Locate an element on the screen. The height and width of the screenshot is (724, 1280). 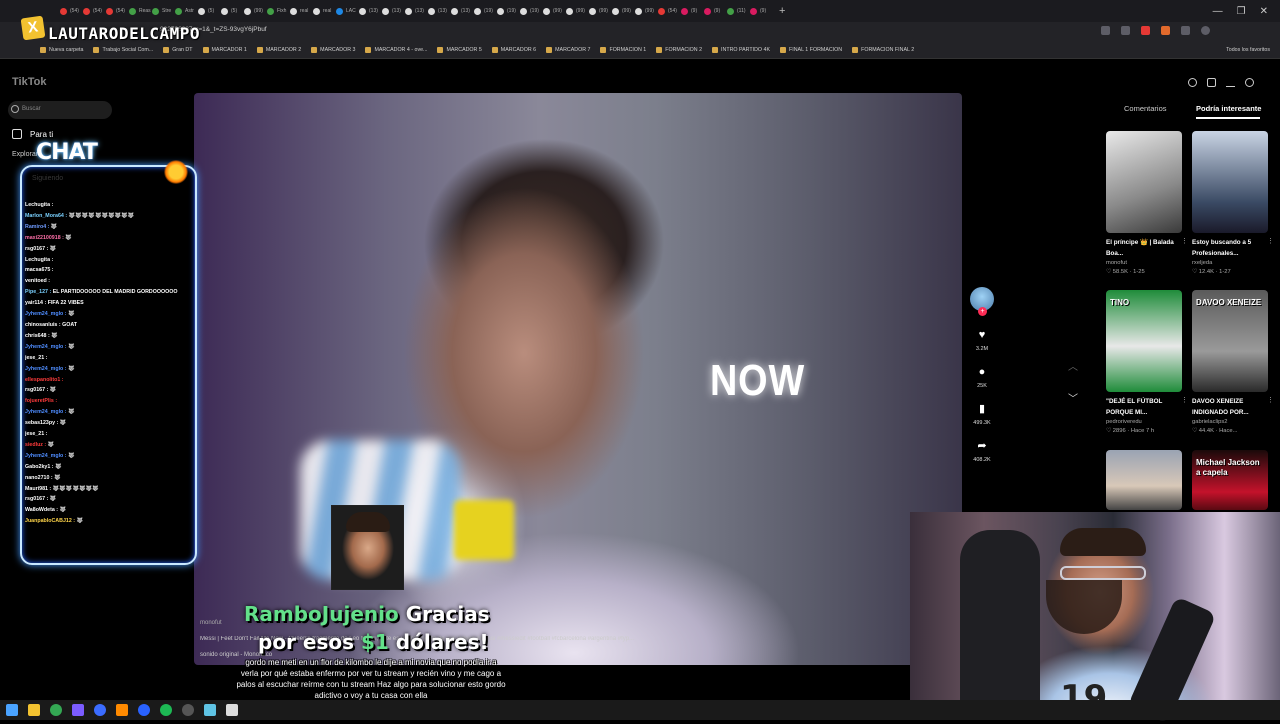
bookmark-item: MARCADOR 3 is located at coordinates (333, 50).